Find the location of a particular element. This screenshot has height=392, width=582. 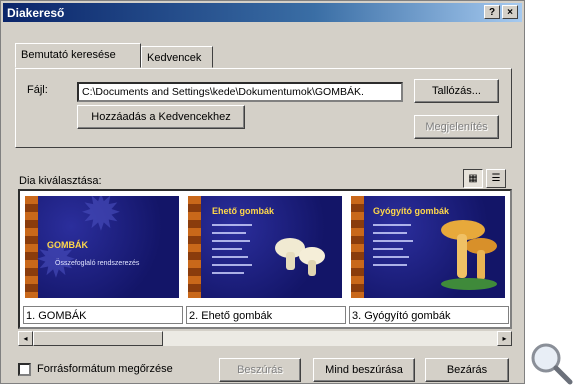

scroll-right-icon: ▸ is located at coordinates (504, 338).